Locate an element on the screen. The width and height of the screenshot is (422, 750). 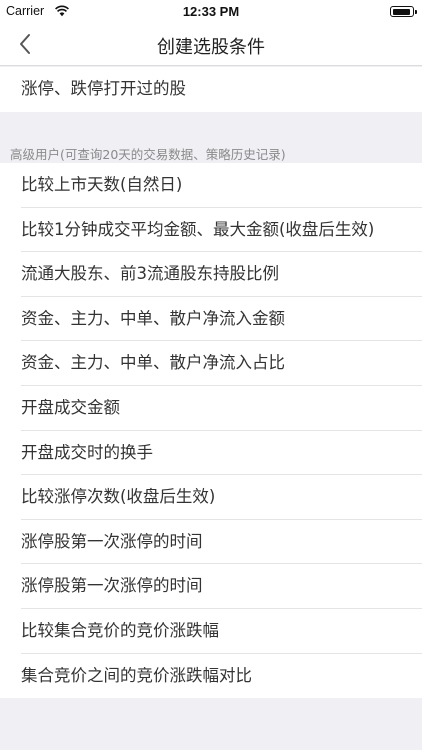
list-item: 资金、主力、中单、散户净流入金额 is located at coordinates (211, 319).